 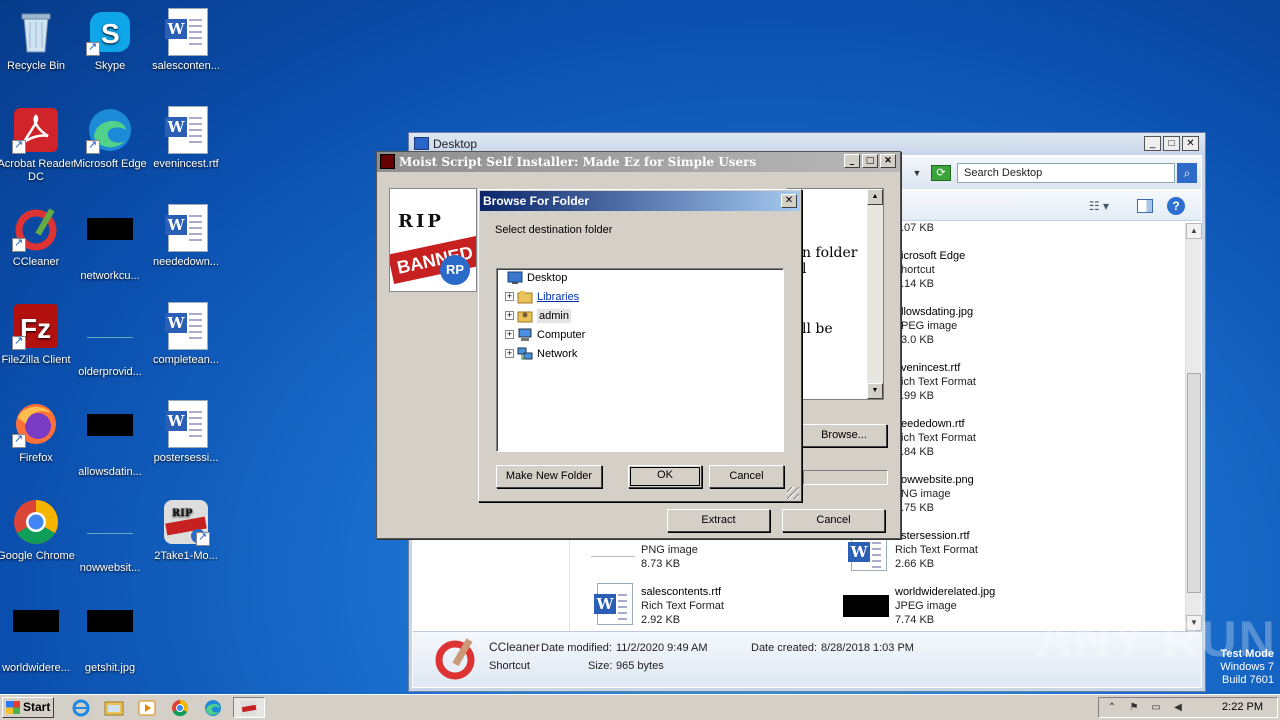 What do you see at coordinates (180, 708) in the screenshot?
I see `chrome-icon` at bounding box center [180, 708].